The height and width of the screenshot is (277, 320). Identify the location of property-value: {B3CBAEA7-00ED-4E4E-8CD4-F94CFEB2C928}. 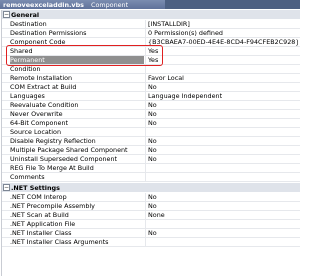
(223, 42).